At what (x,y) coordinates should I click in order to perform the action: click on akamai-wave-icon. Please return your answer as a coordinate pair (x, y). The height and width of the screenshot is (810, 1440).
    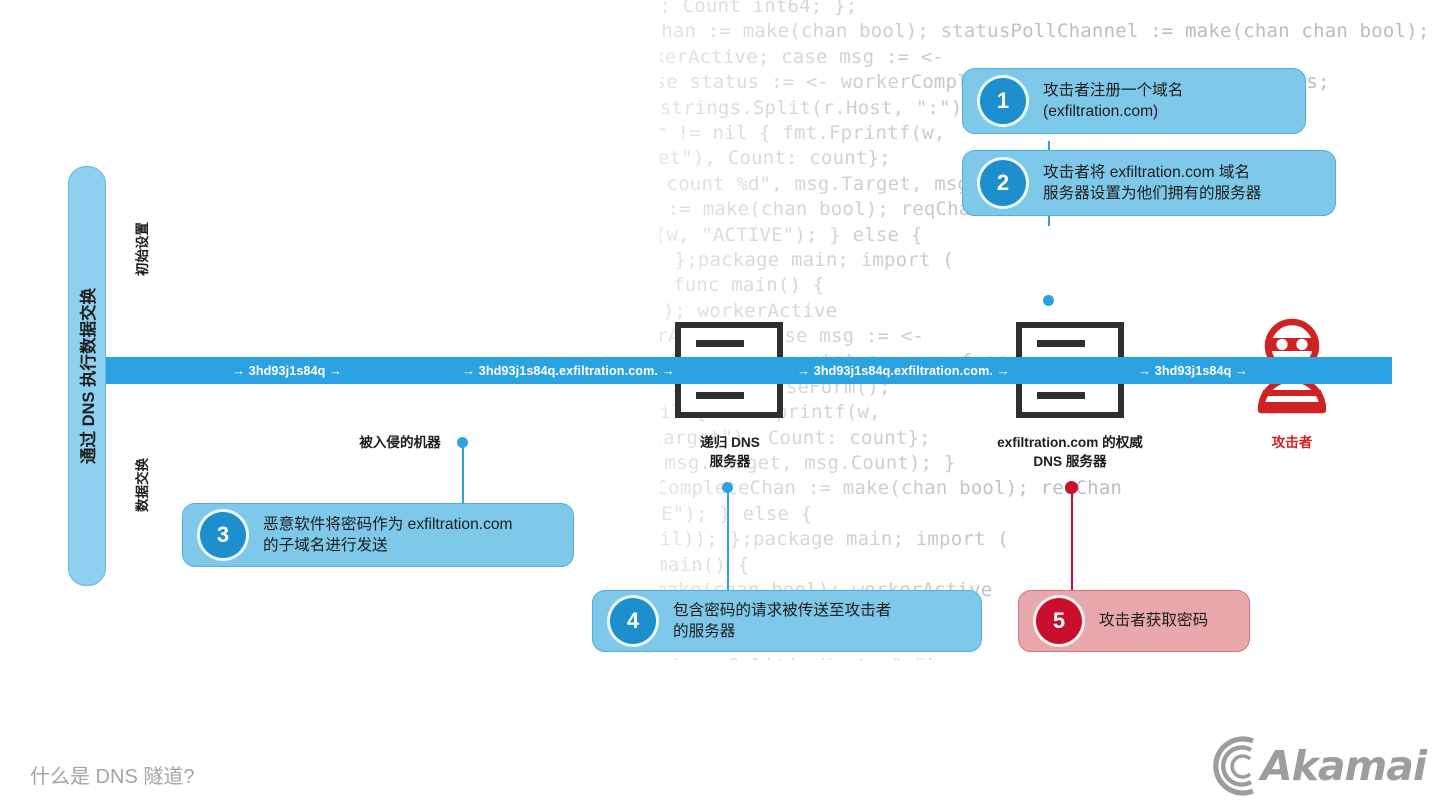
    Looking at the image, I should click on (1233, 766).